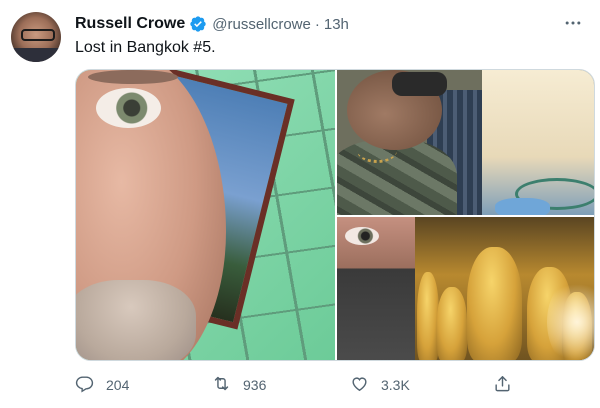  What do you see at coordinates (84, 385) in the screenshot?
I see `reply-icon` at bounding box center [84, 385].